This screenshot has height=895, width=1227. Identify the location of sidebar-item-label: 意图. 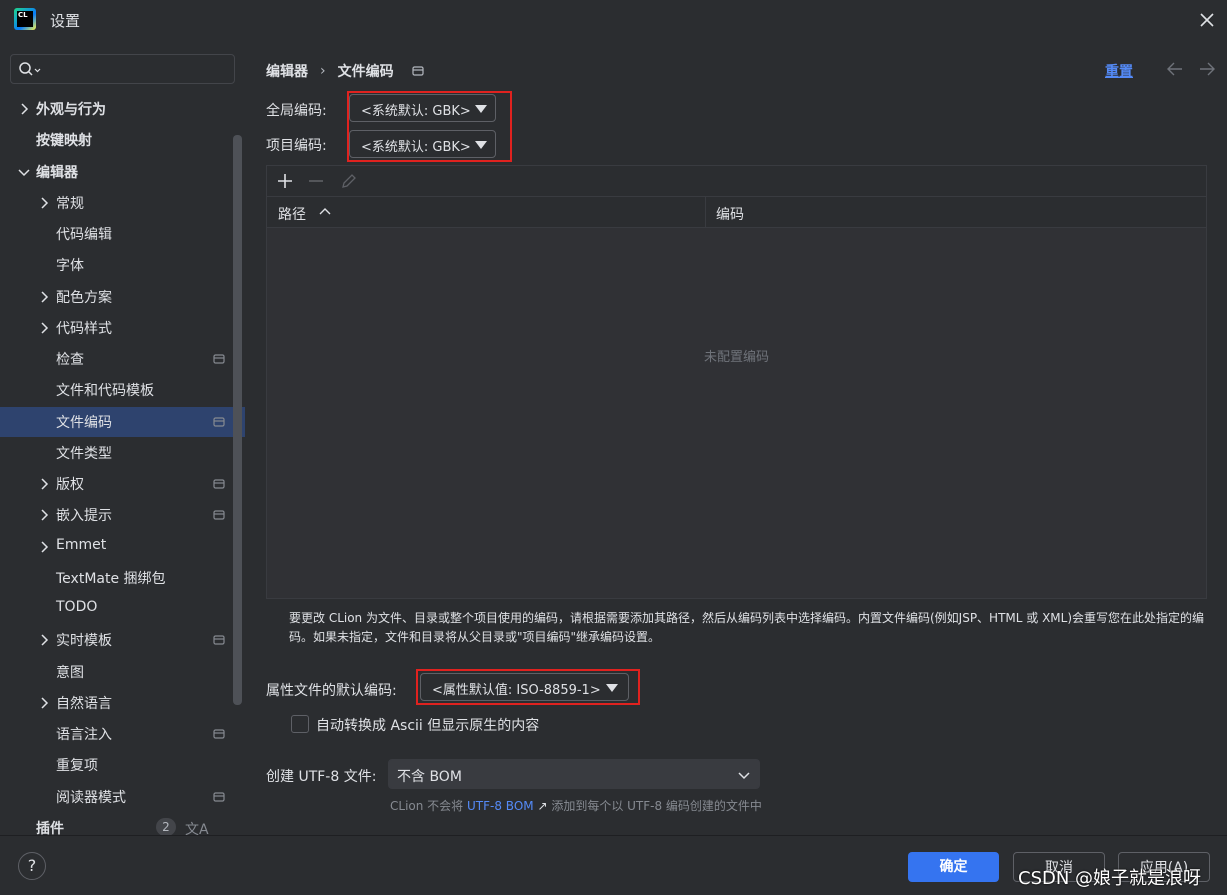
(70, 673).